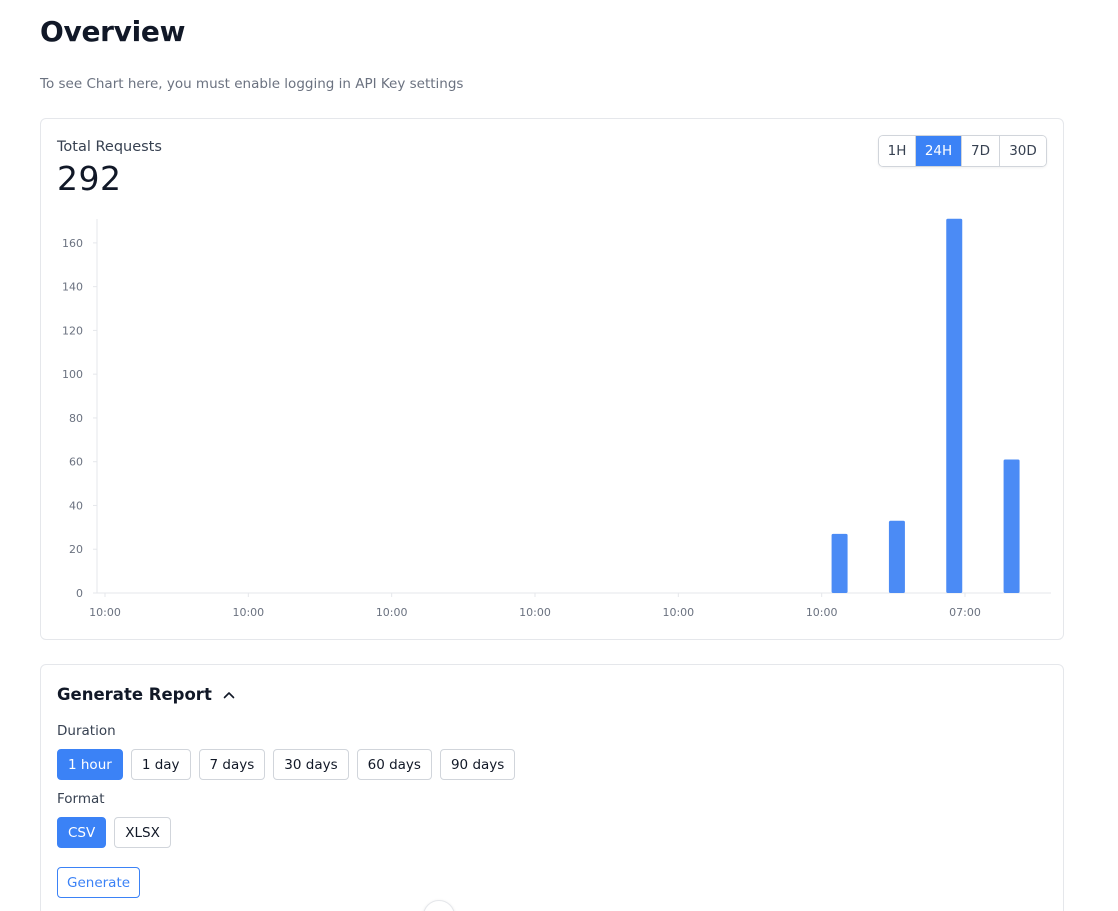  I want to click on format-xlsx-button: XLSX, so click(142, 832).